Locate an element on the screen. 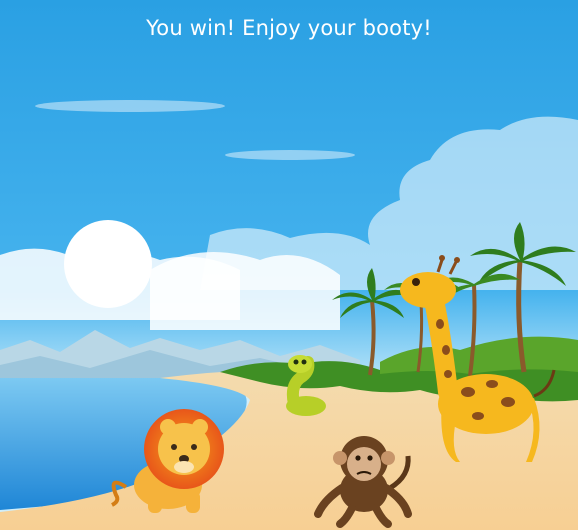 Image resolution: width=578 pixels, height=530 pixels. win-message: You win! Enjoy your booty! is located at coordinates (289, 28).